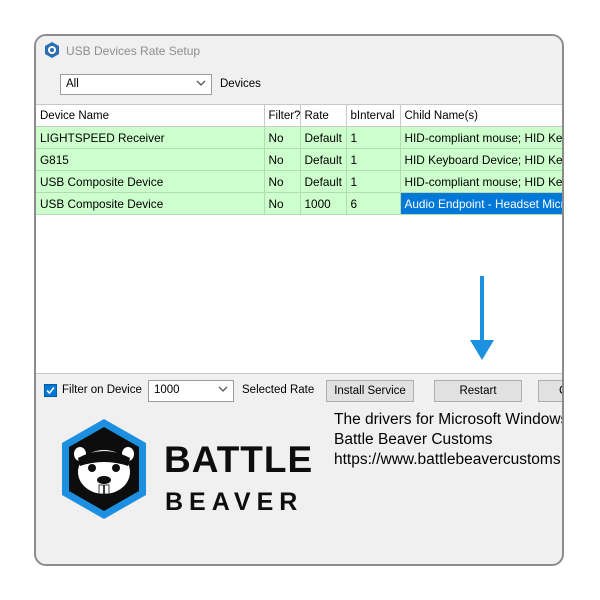 The width and height of the screenshot is (600, 600). Describe the element at coordinates (150, 137) in the screenshot. I see `cell-device-name: LIGHTSPEED Receiver` at that location.